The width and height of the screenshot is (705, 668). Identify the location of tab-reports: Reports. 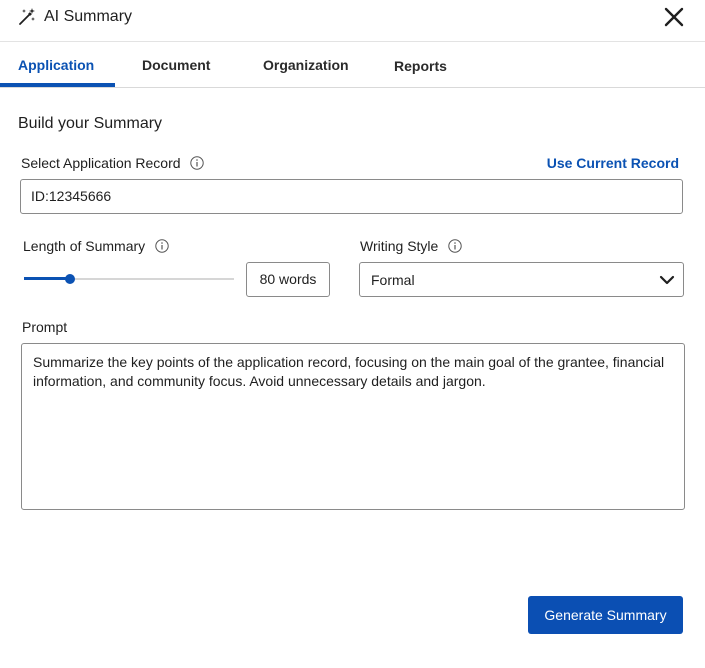
(420, 66).